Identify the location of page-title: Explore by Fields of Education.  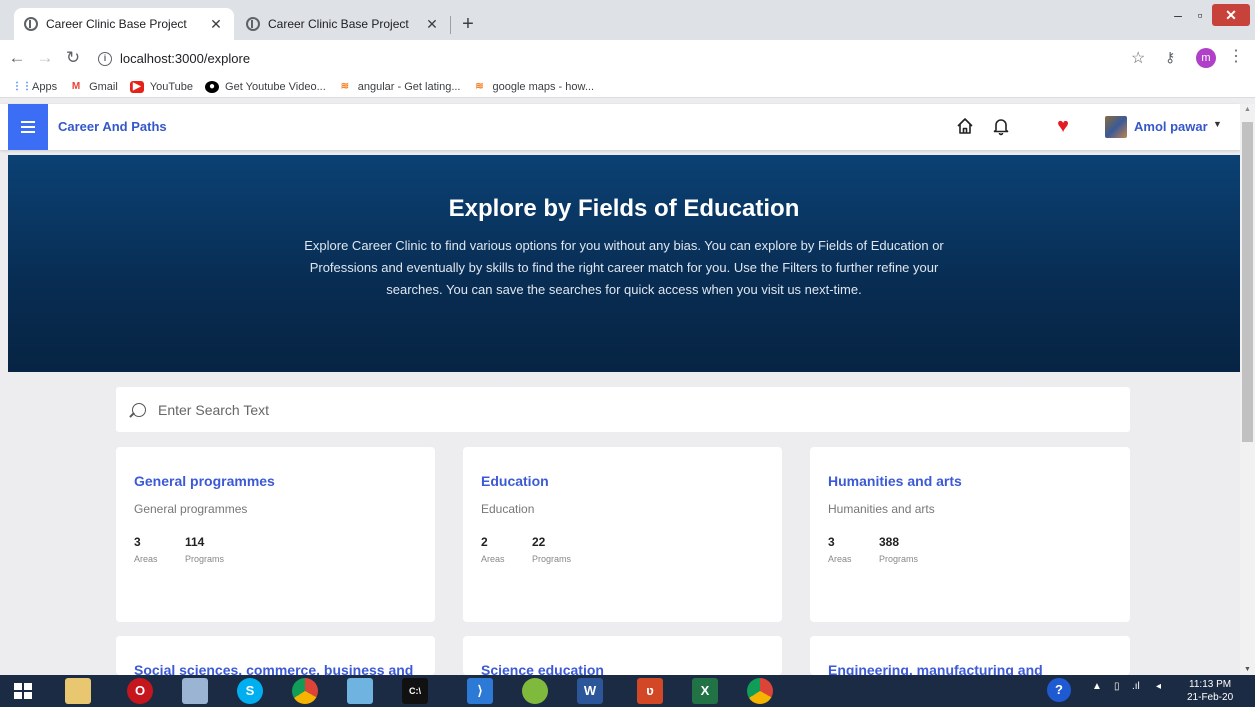
(624, 208).